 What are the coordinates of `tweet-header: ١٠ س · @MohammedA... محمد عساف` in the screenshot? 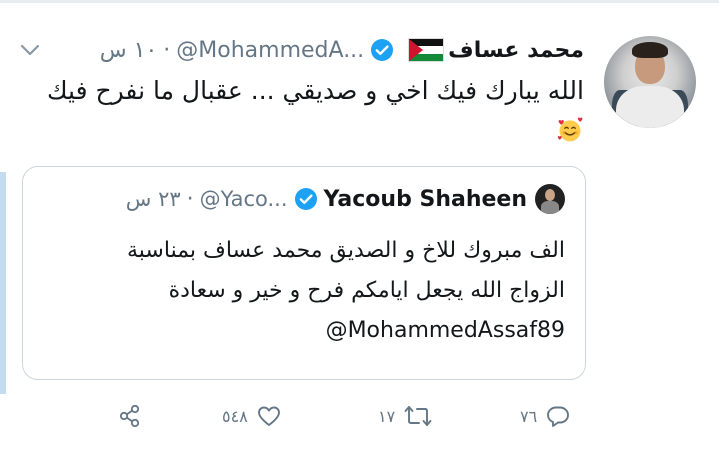 It's located at (342, 50).